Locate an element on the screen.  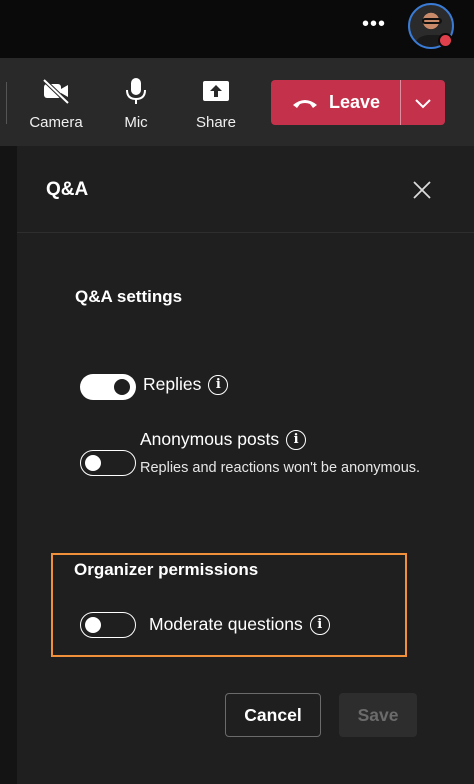
qa-settings-heading: Q&A settings is located at coordinates (129, 296).